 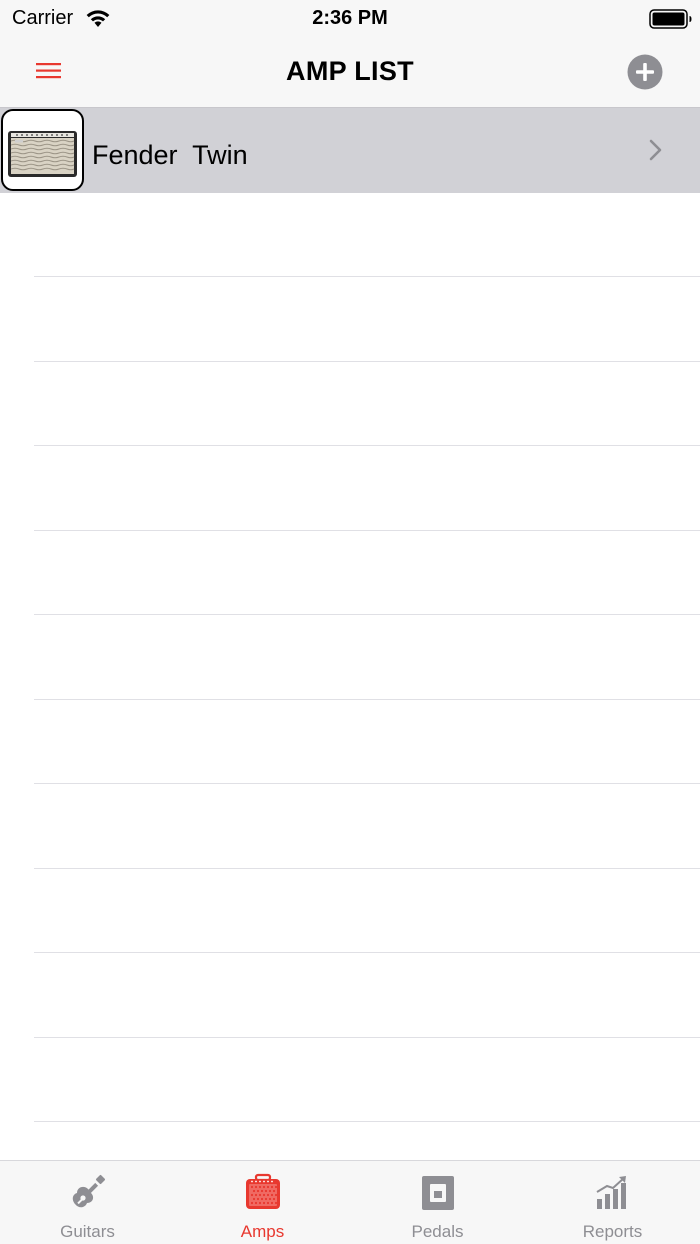 What do you see at coordinates (613, 1193) in the screenshot?
I see `reports-chart-icon` at bounding box center [613, 1193].